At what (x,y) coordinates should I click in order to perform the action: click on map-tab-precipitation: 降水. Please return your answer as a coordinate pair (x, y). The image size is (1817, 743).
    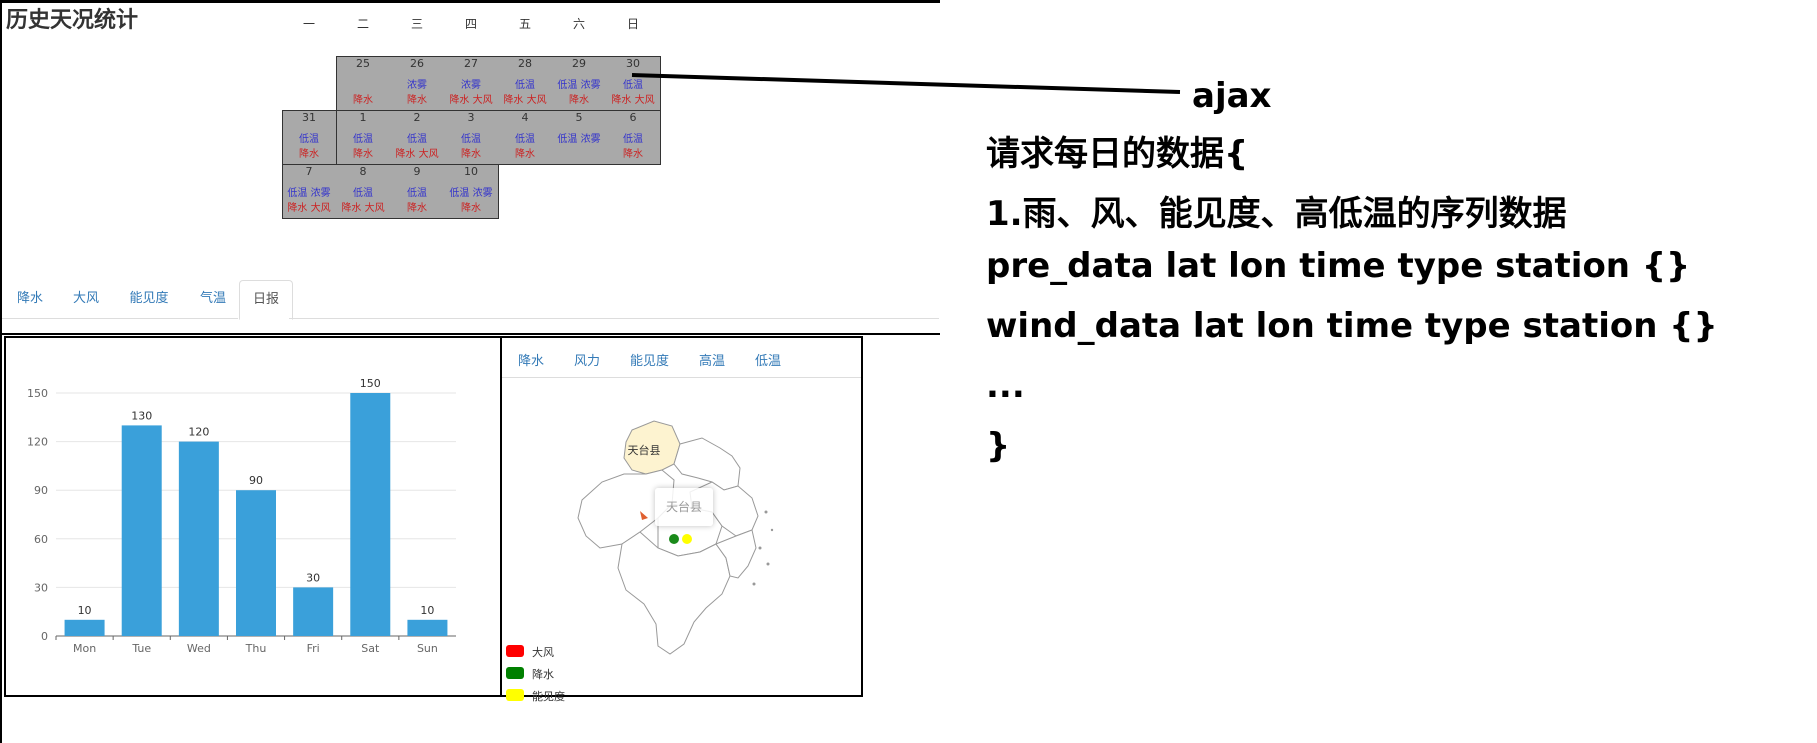
    Looking at the image, I should click on (531, 359).